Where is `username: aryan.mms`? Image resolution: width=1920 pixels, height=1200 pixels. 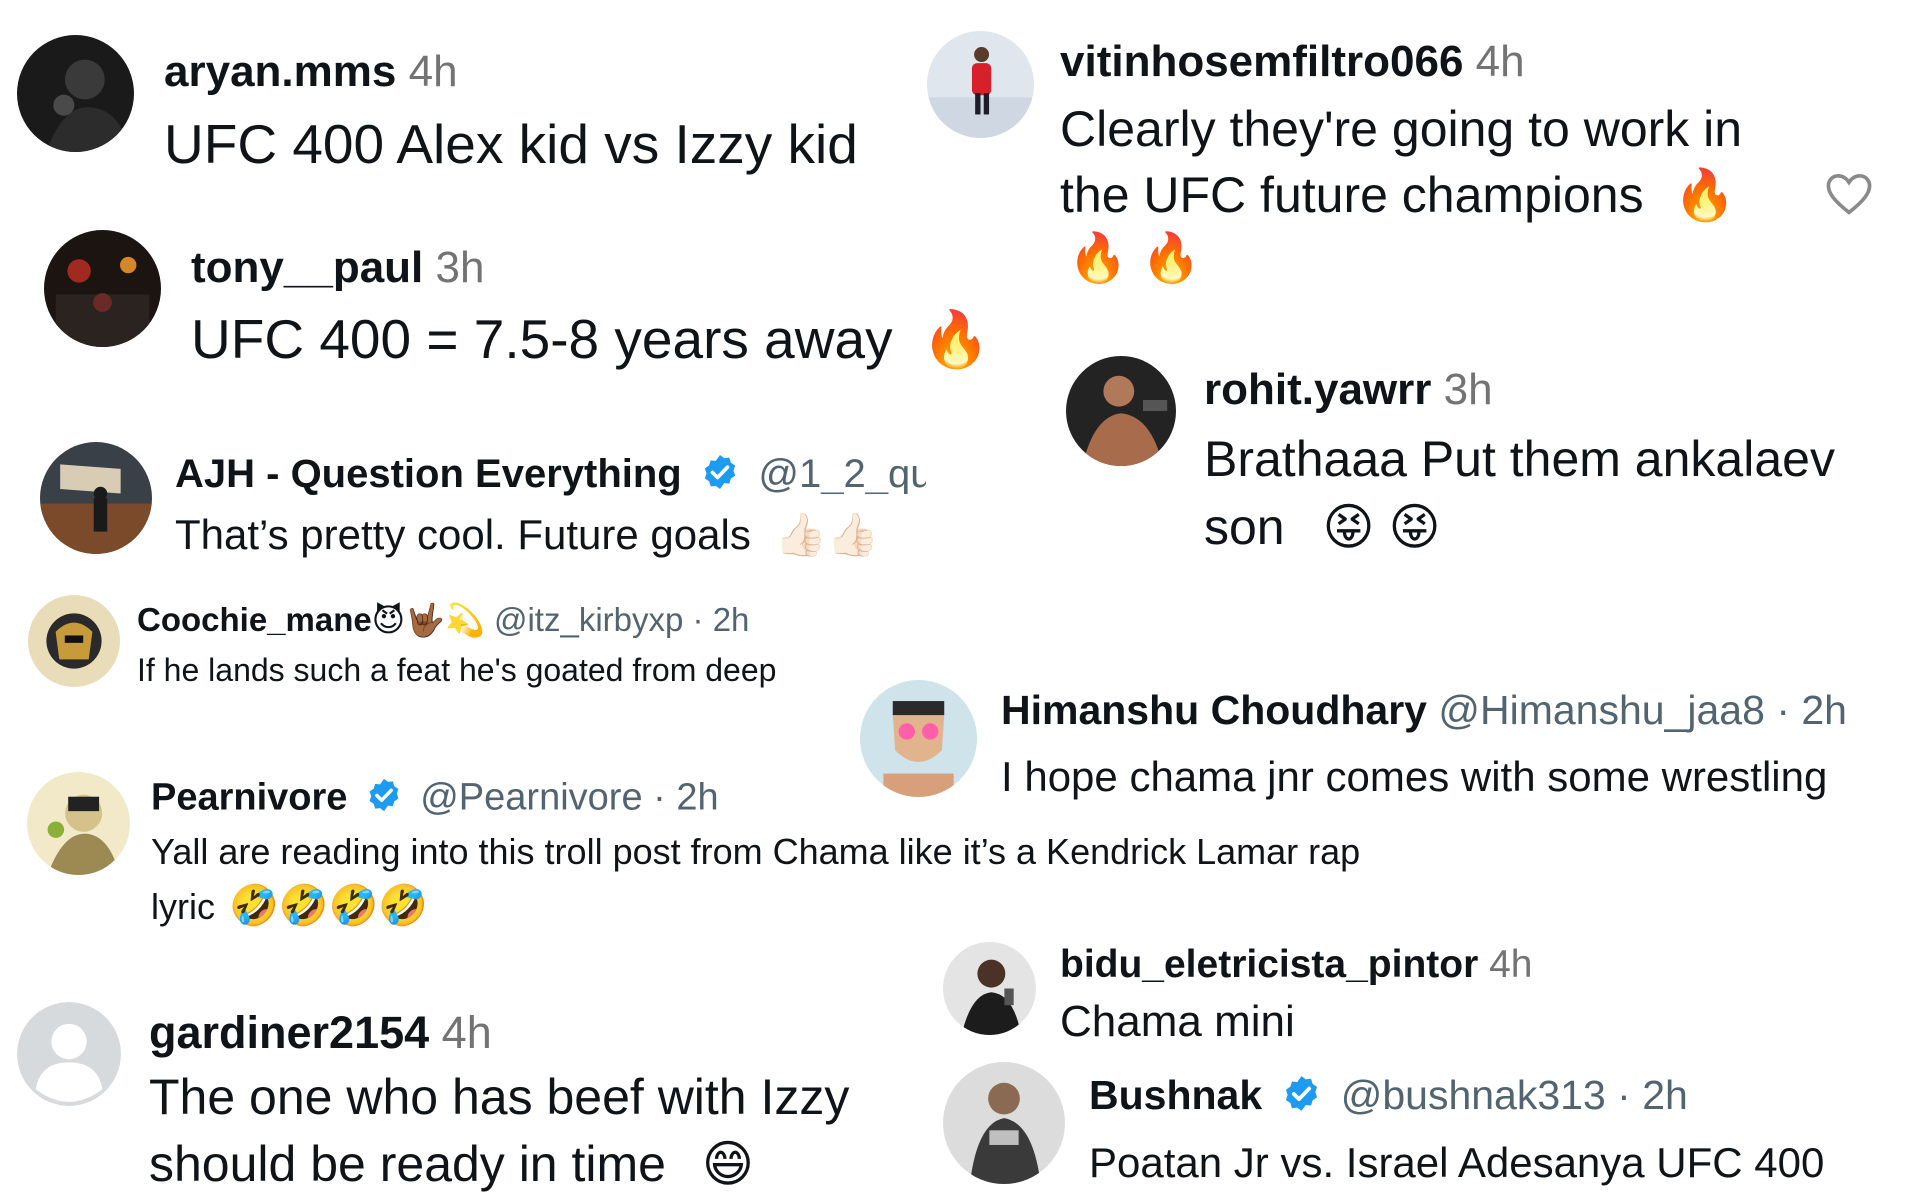 username: aryan.mms is located at coordinates (280, 71).